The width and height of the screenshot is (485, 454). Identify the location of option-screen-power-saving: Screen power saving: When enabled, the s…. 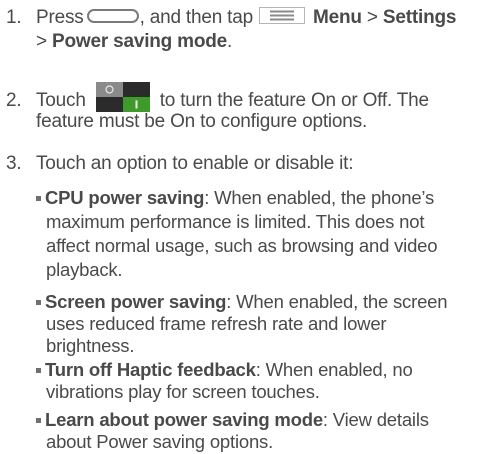
(242, 302).